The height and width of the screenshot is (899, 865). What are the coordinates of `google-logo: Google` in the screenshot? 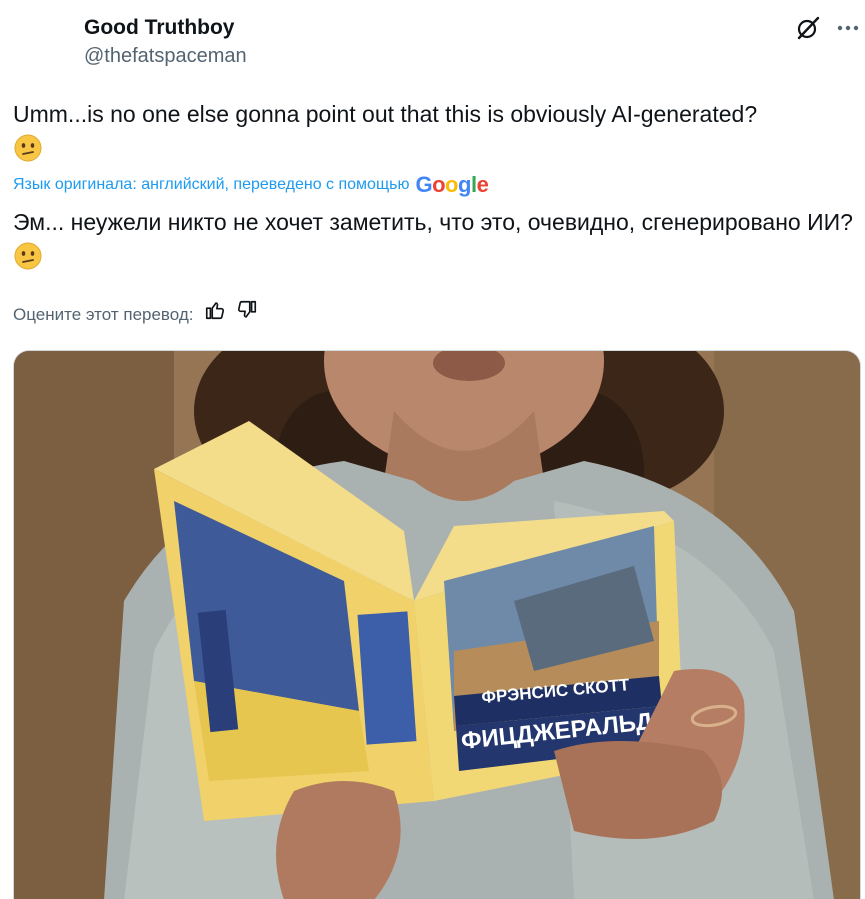 It's located at (452, 184).